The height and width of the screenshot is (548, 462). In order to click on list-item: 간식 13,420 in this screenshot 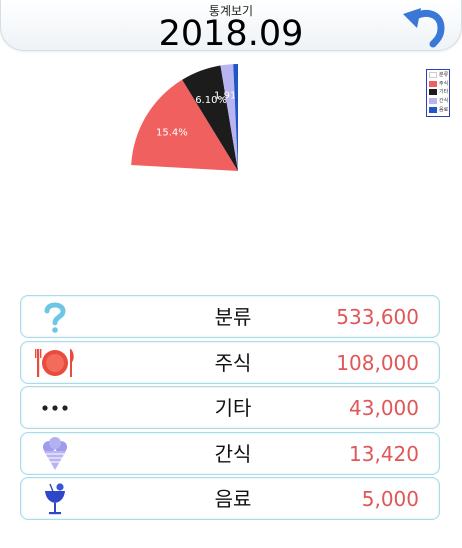, I will do `click(230, 453)`.